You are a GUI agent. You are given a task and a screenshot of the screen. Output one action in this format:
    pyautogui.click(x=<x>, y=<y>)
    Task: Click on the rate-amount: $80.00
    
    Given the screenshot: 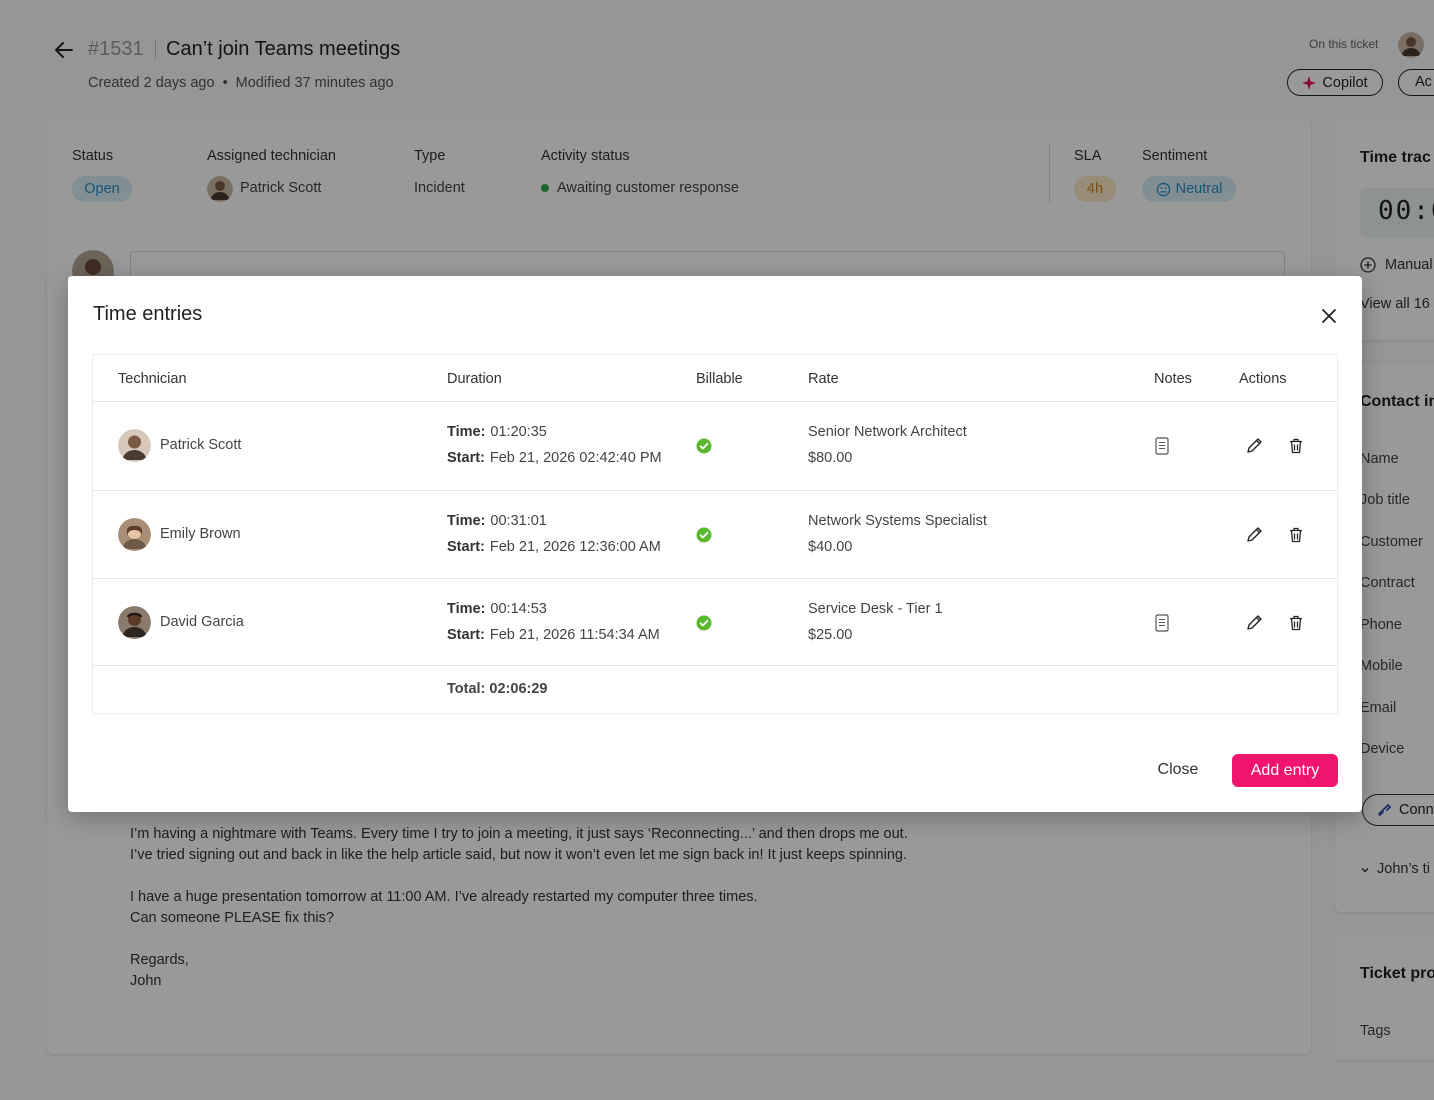 What is the action you would take?
    pyautogui.click(x=830, y=458)
    